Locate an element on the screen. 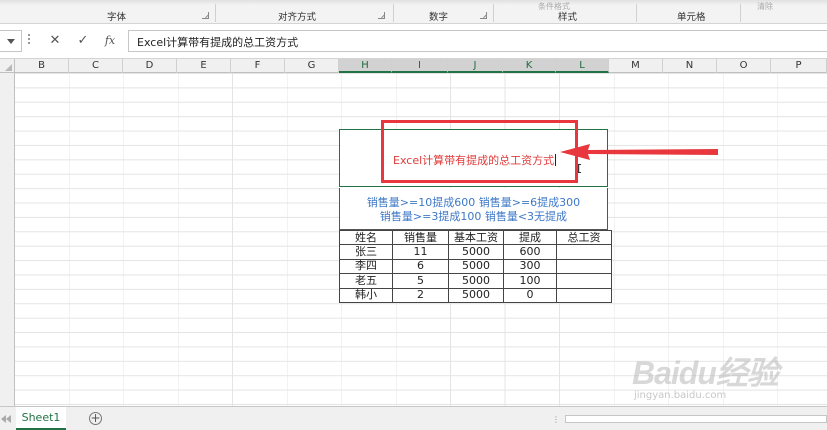 The width and height of the screenshot is (827, 430). name-box-dropdown is located at coordinates (11, 41).